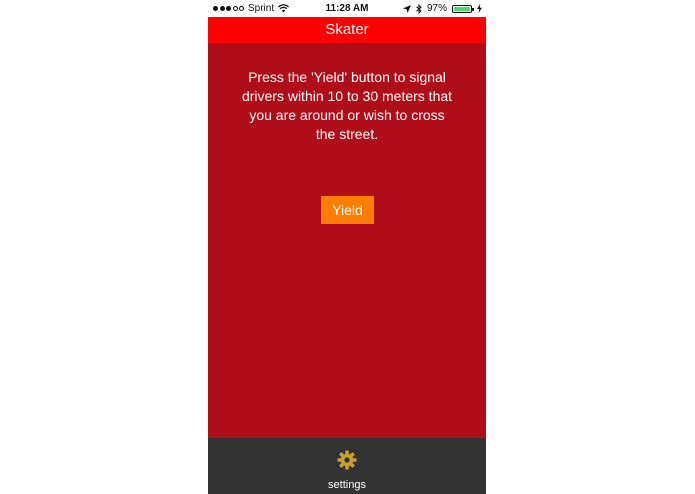 This screenshot has width=695, height=494. Describe the element at coordinates (347, 8) in the screenshot. I see `status-bar: Sprint 11:28 AM 97%` at that location.